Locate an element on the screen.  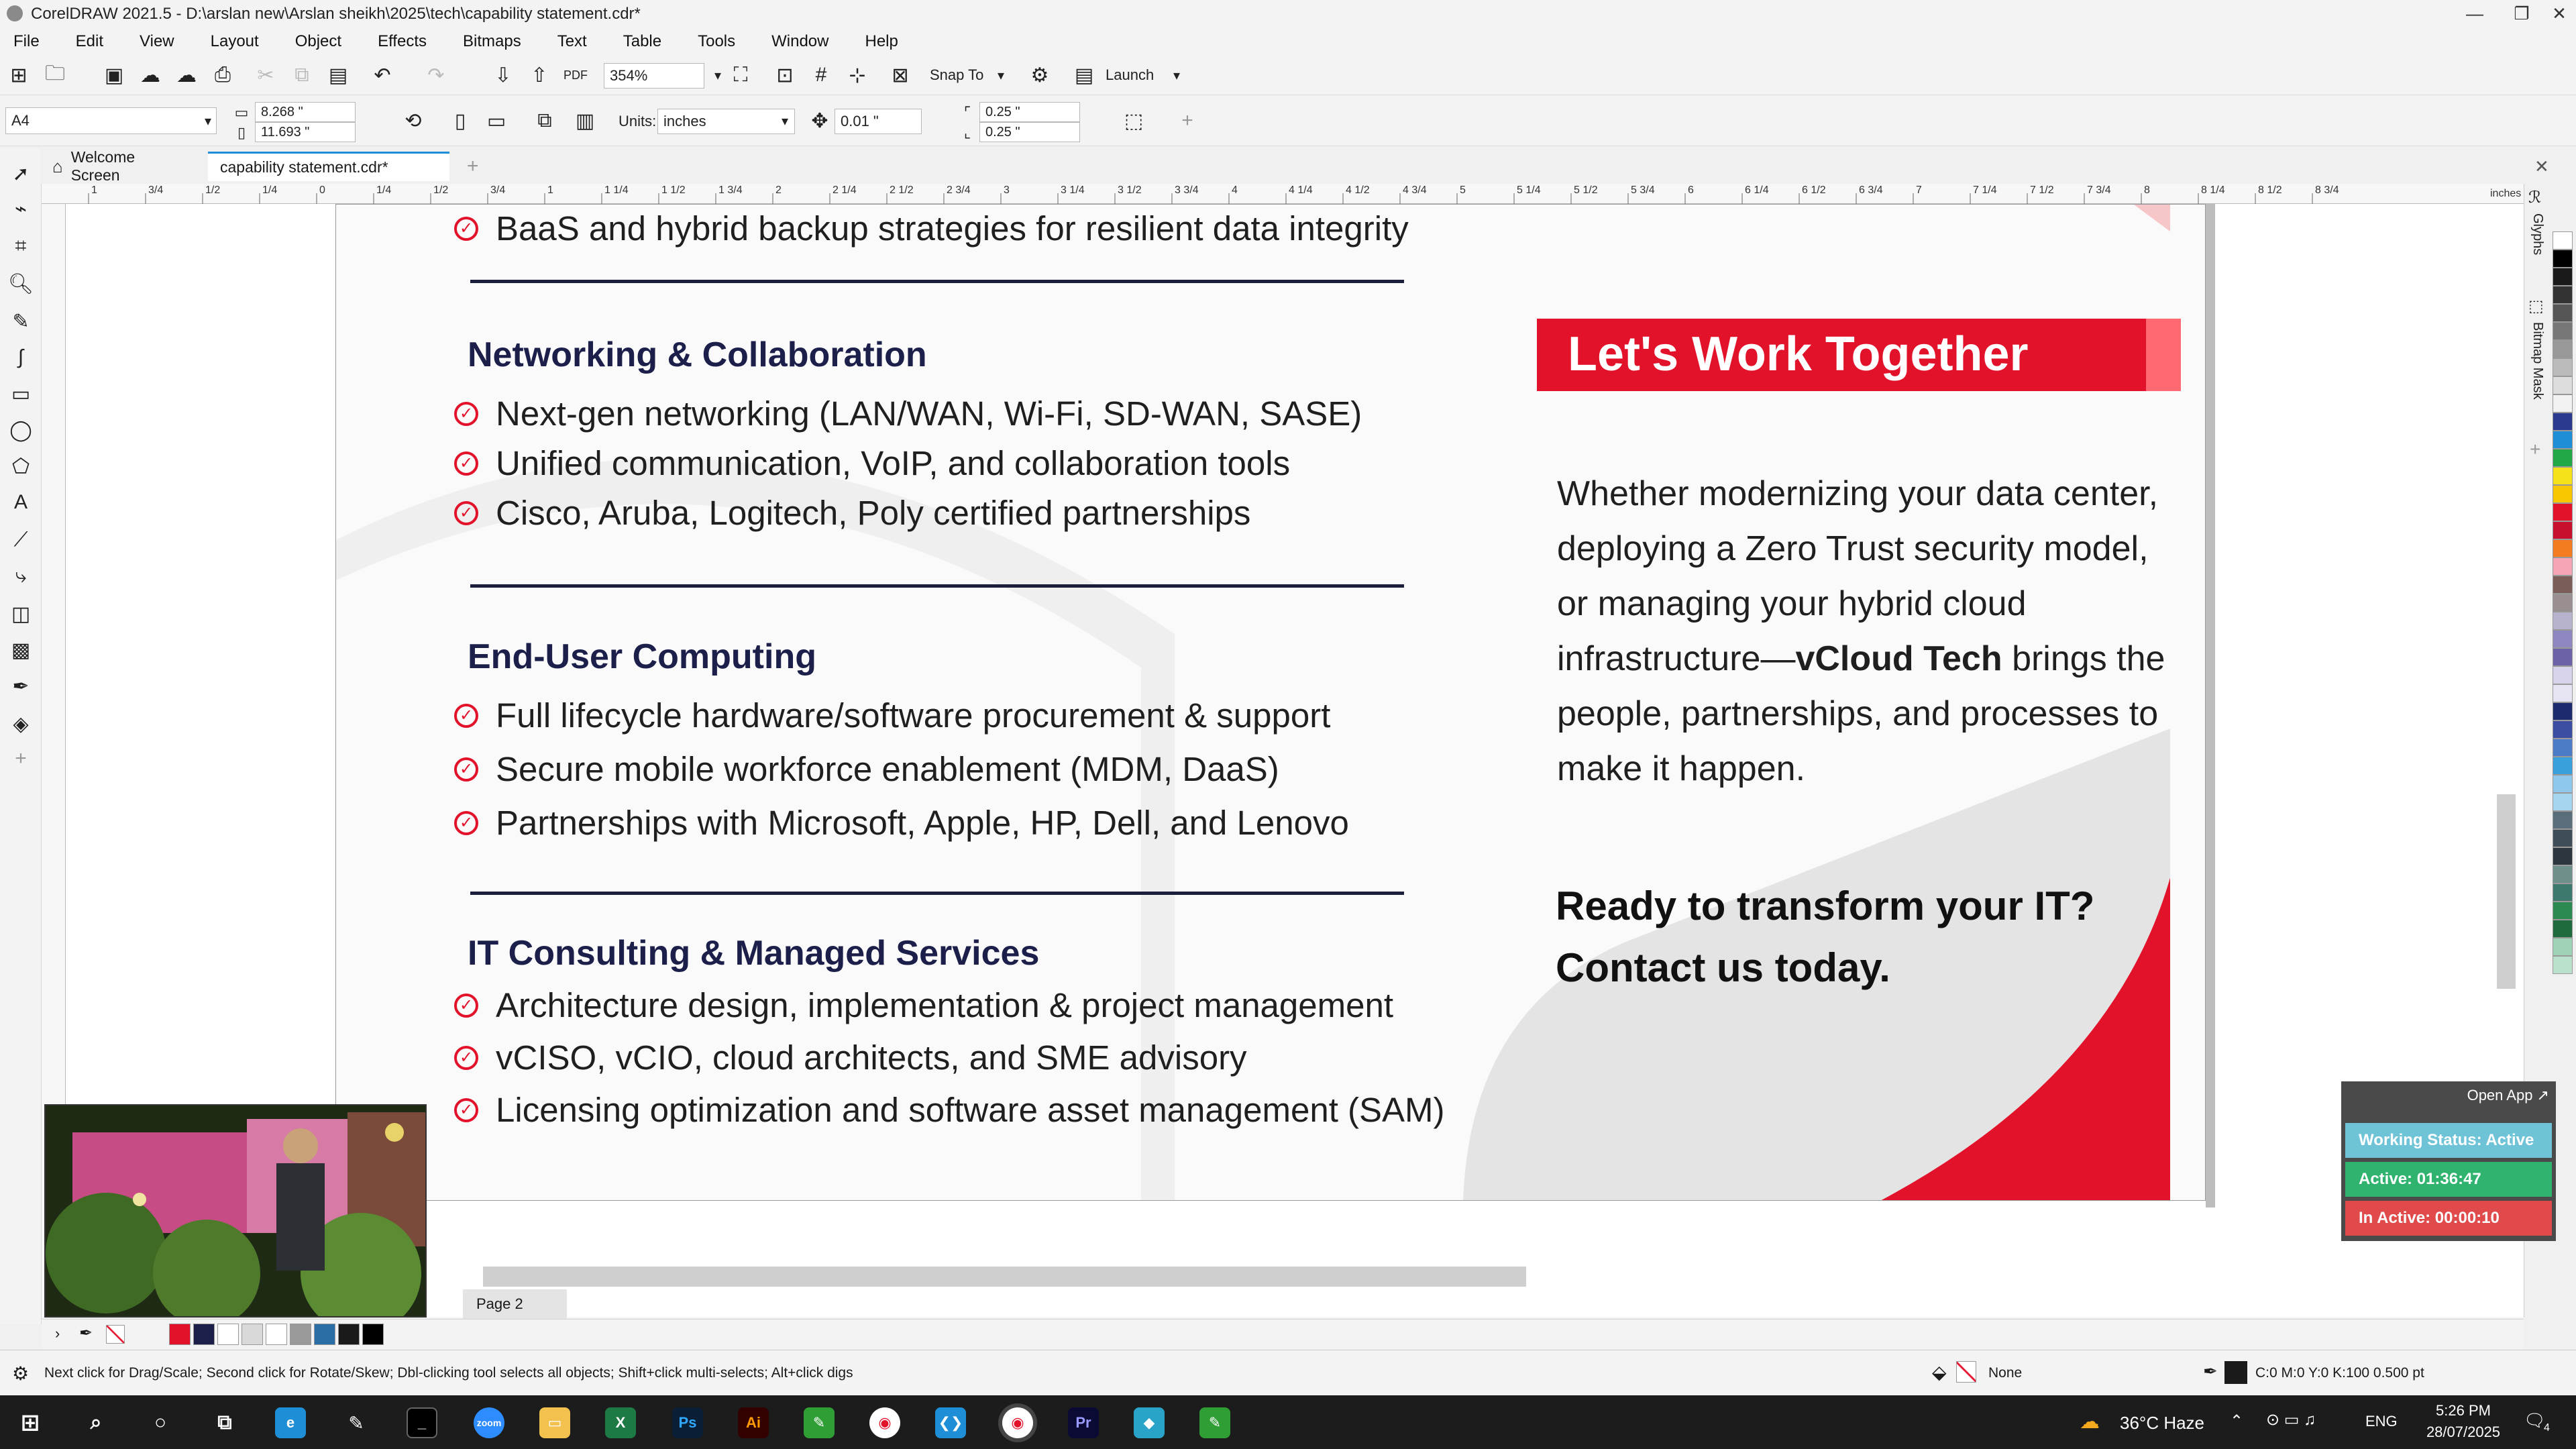
status-gear-icon: ⚙ is located at coordinates (20, 1373).